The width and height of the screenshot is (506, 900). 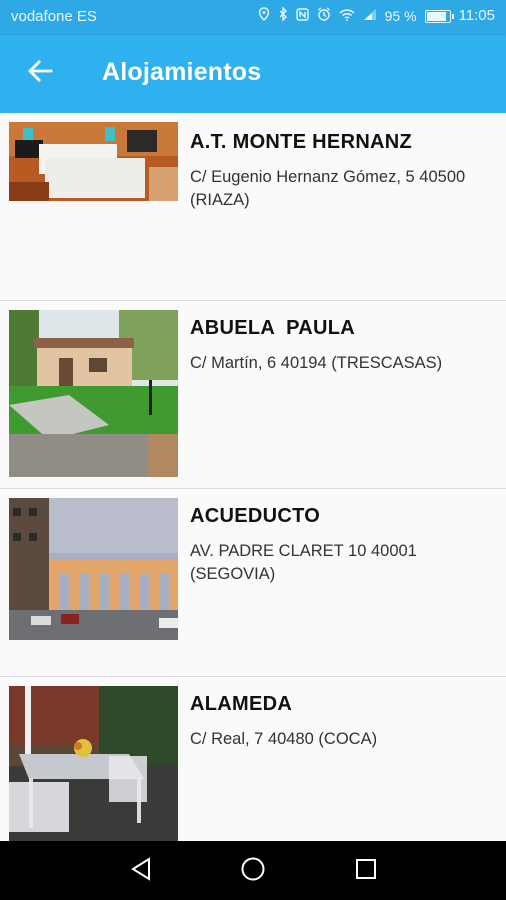 I want to click on wifi-icon, so click(x=347, y=16).